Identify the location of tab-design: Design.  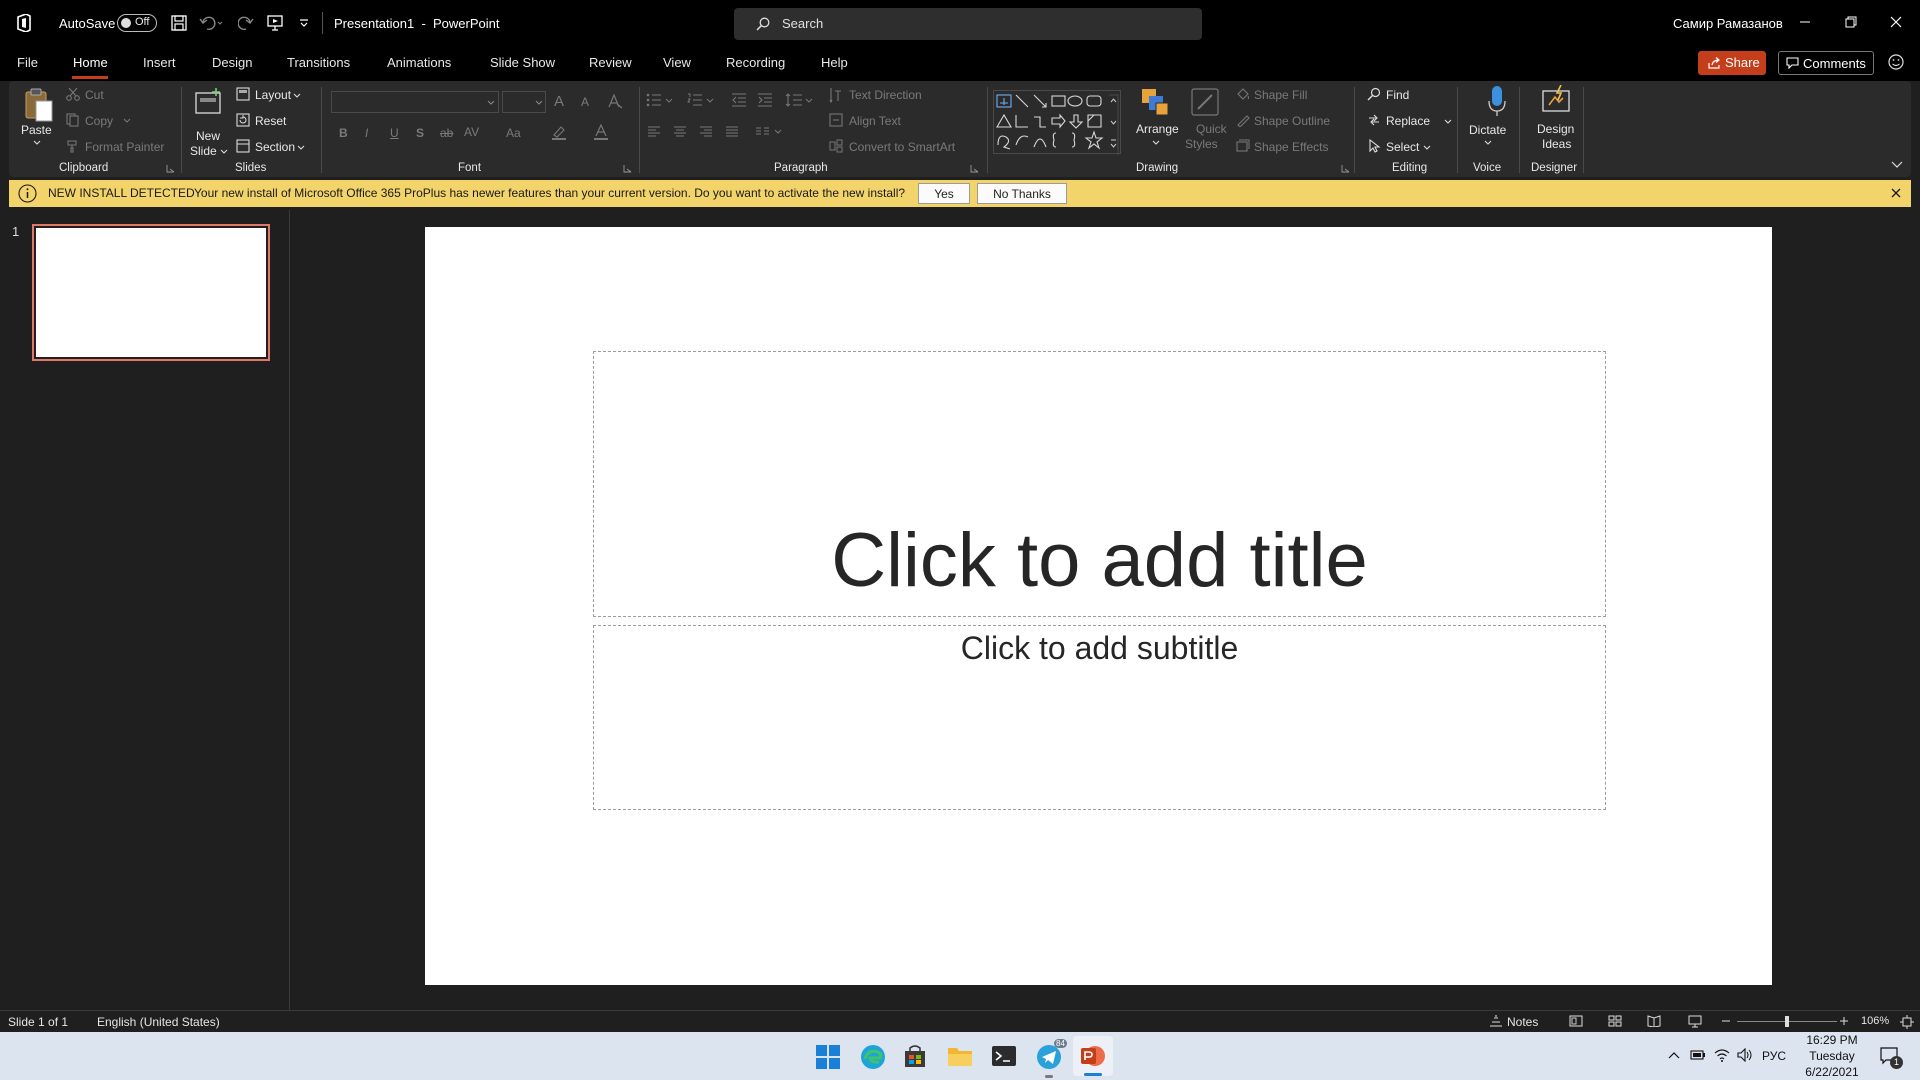
(232, 62).